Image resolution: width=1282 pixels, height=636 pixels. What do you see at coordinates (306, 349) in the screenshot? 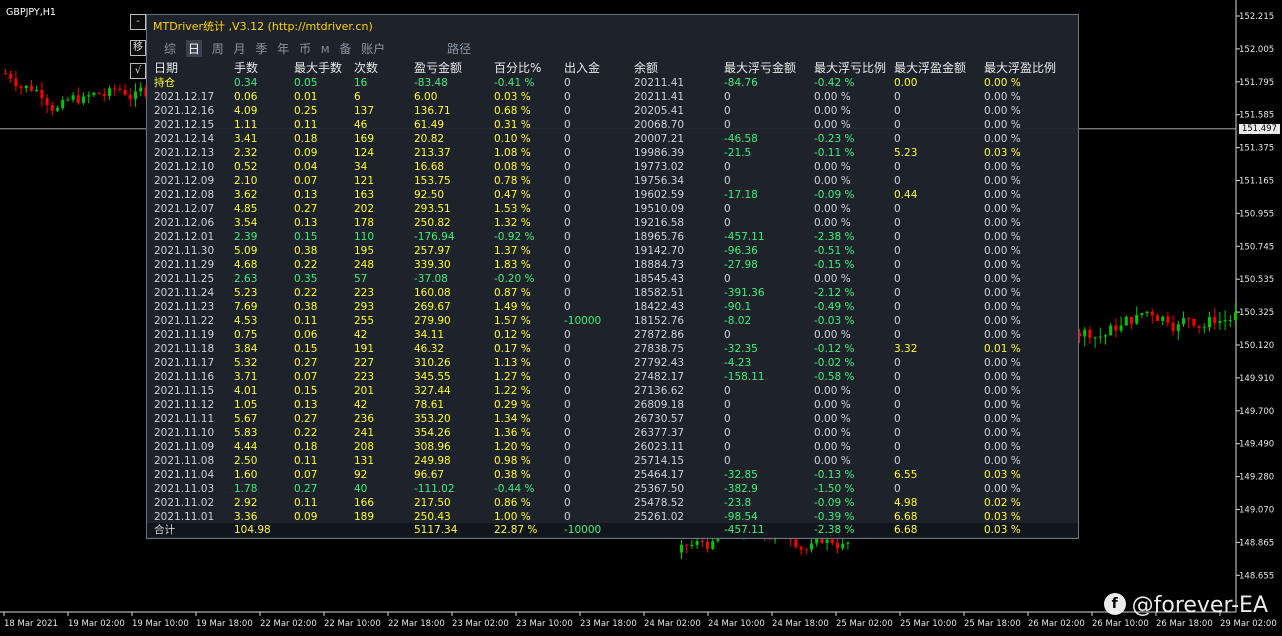
I see `table-cell: 0.15` at bounding box center [306, 349].